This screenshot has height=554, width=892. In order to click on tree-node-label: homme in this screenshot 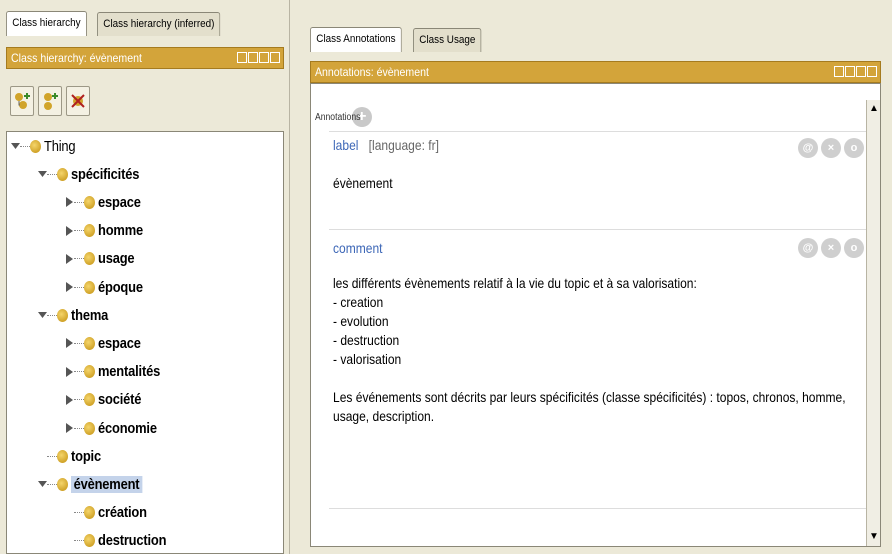, I will do `click(120, 230)`.